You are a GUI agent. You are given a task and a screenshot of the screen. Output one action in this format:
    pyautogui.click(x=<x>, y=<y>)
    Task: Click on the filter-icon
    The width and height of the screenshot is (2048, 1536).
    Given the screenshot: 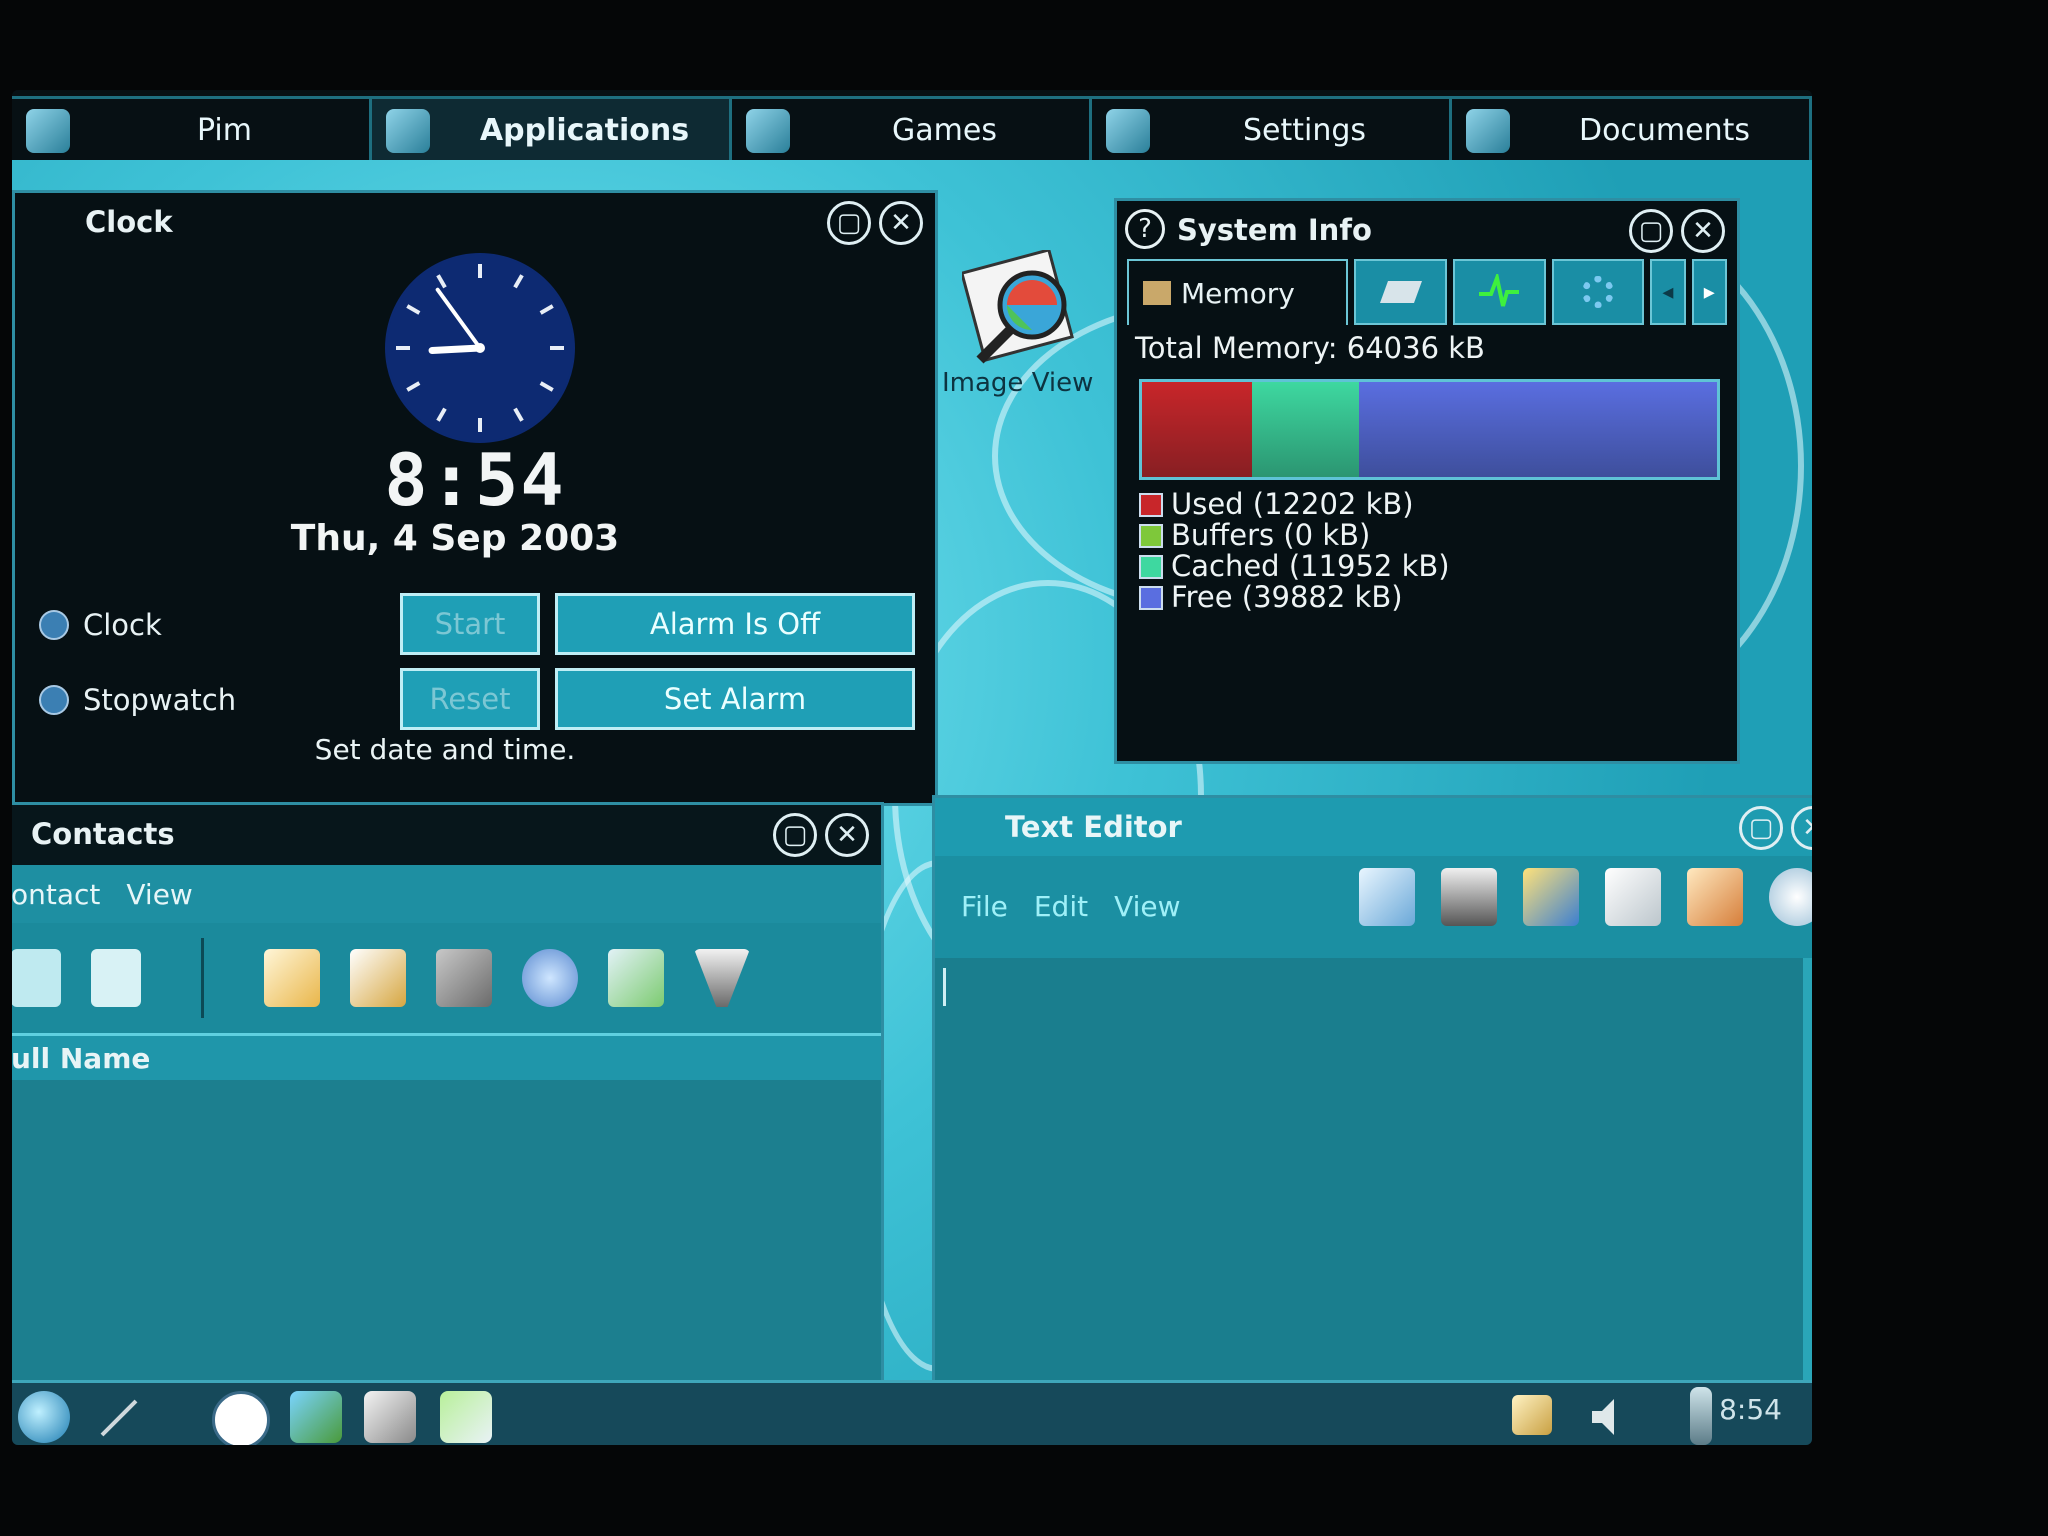 What is the action you would take?
    pyautogui.click(x=722, y=978)
    